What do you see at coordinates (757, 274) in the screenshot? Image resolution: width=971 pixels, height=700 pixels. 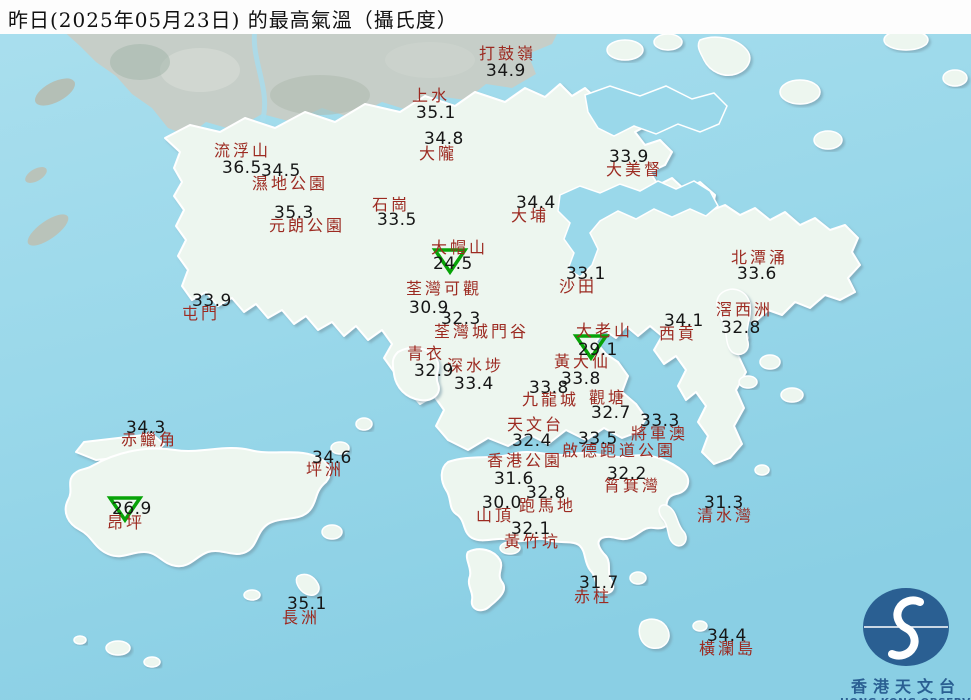 I see `station-temperature: 33.6` at bounding box center [757, 274].